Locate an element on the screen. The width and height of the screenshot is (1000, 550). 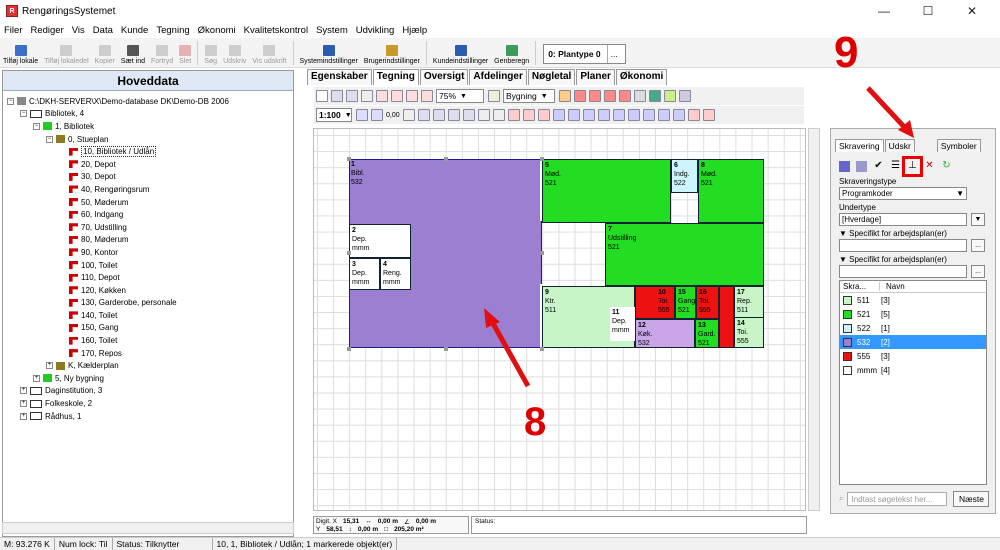
right-tab-0: Skravering is located at coordinates (859, 145).